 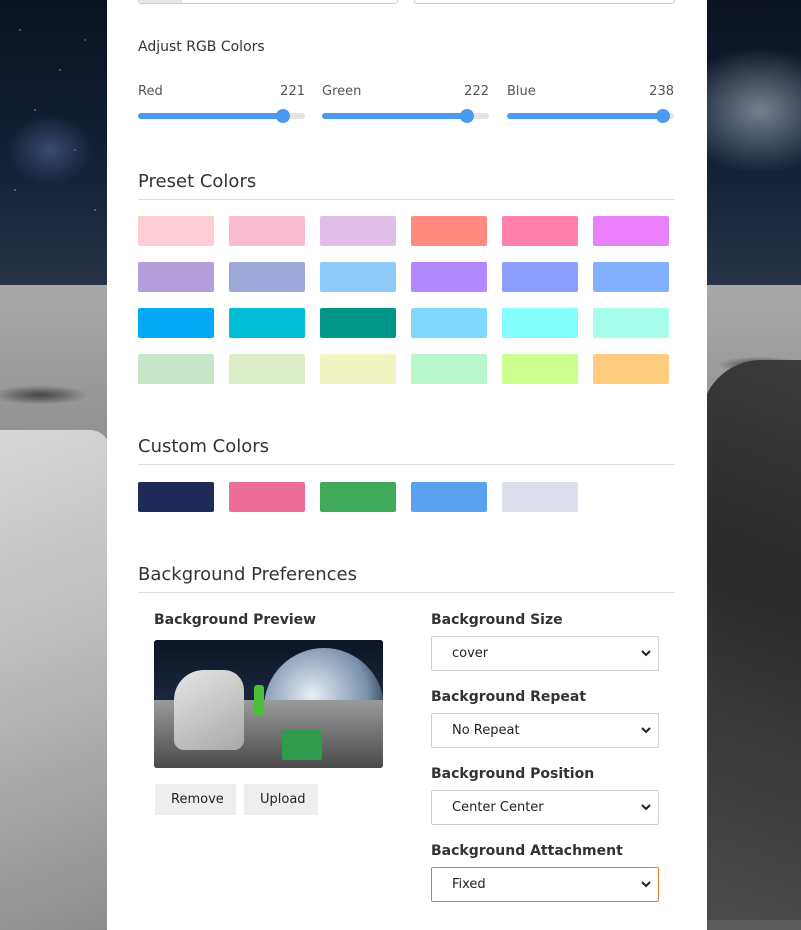 I want to click on background-position-select: Center Center, so click(x=545, y=807).